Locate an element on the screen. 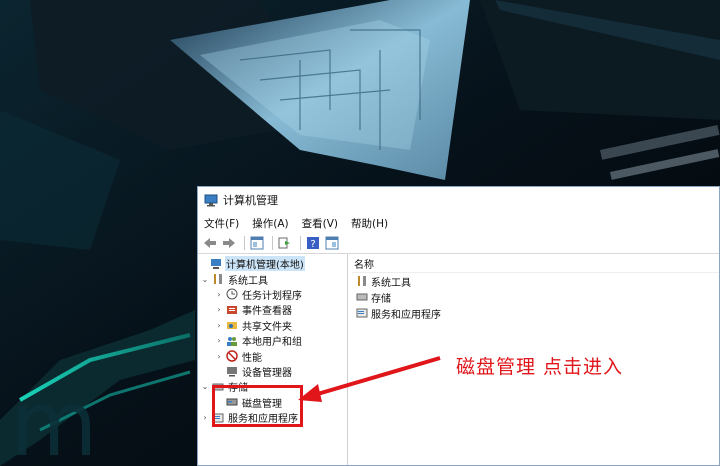 The height and width of the screenshot is (466, 720). export-icon is located at coordinates (285, 243).